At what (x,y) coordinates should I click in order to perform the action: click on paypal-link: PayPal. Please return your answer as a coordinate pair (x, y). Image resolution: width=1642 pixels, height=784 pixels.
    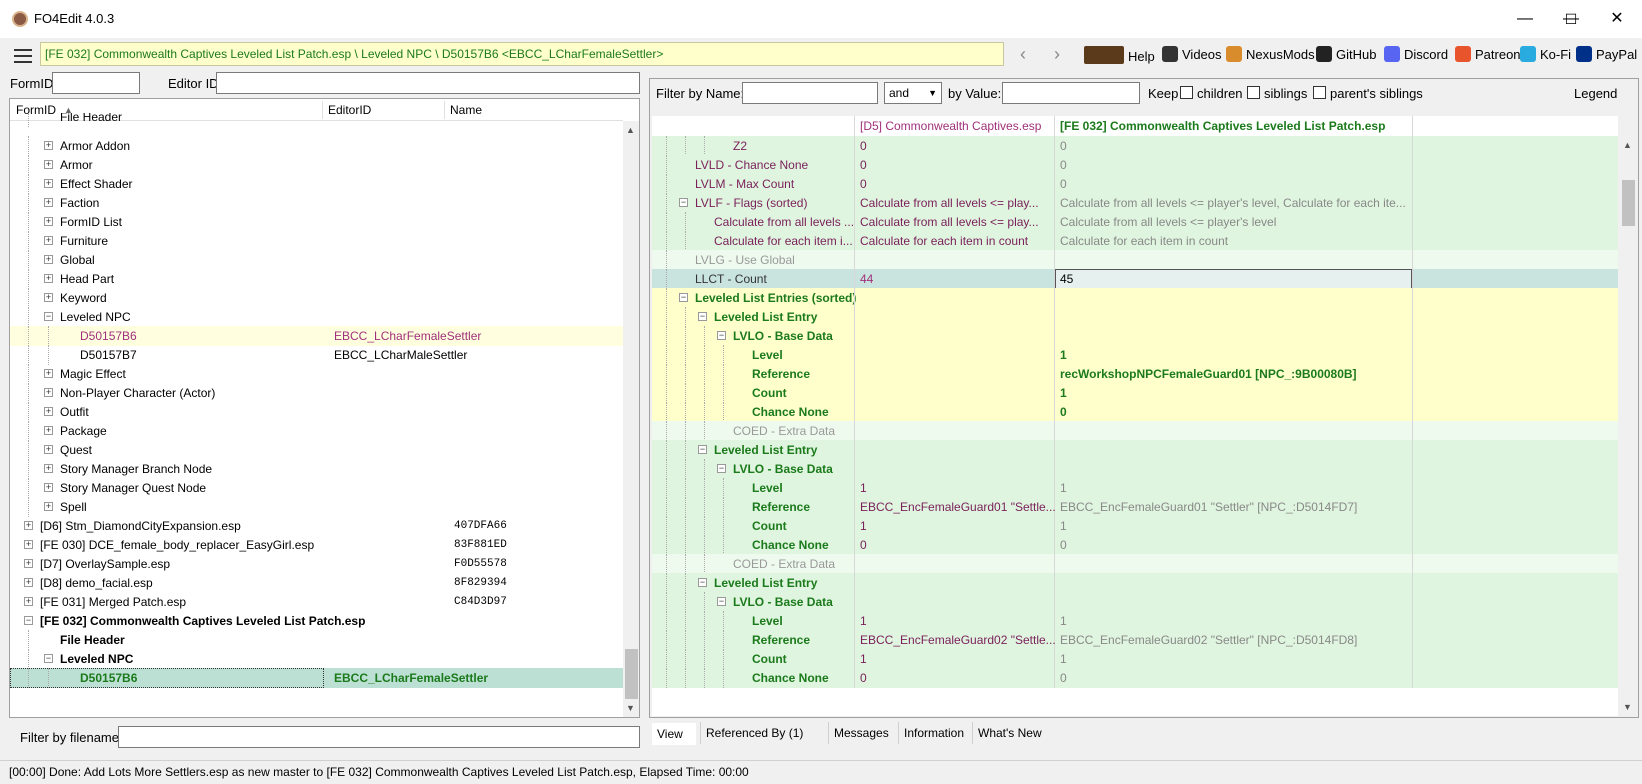
    Looking at the image, I should click on (1606, 55).